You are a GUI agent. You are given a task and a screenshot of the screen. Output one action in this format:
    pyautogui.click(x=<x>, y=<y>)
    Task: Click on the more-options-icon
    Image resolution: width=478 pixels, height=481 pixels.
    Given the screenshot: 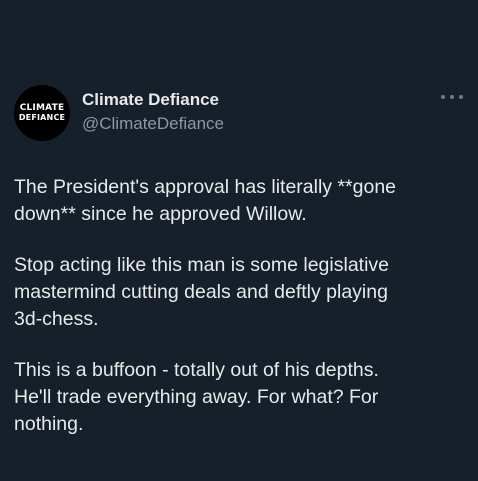 What is the action you would take?
    pyautogui.click(x=452, y=97)
    